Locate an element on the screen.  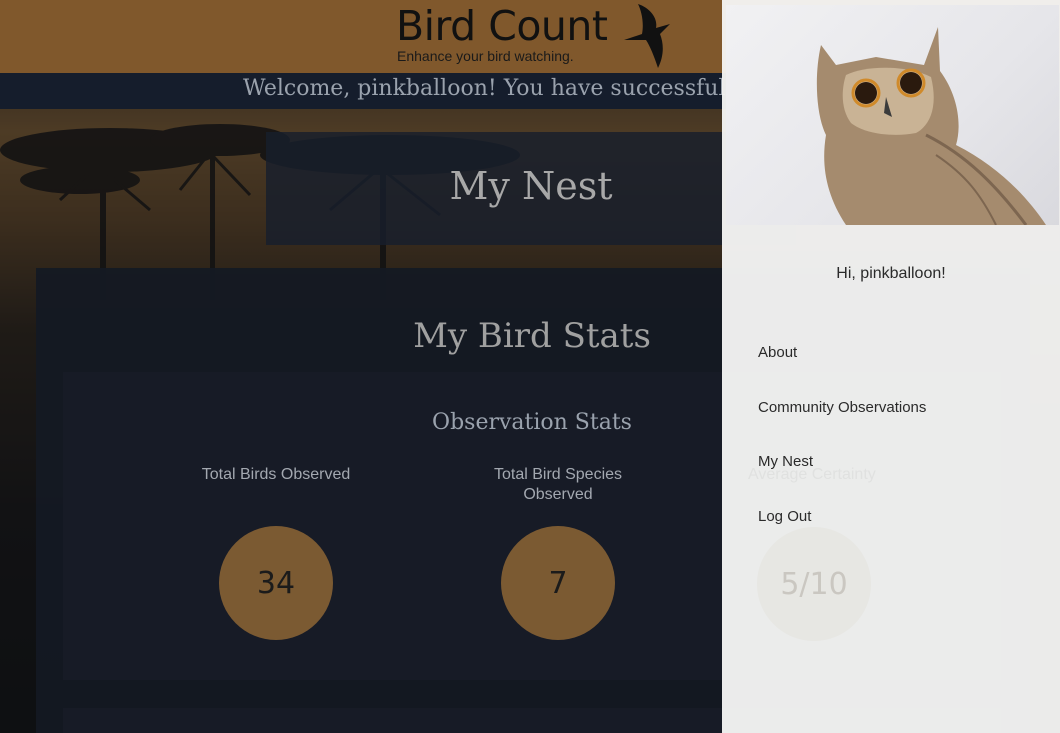
stat-average-certainty-circle: 5/10 is located at coordinates (814, 584).